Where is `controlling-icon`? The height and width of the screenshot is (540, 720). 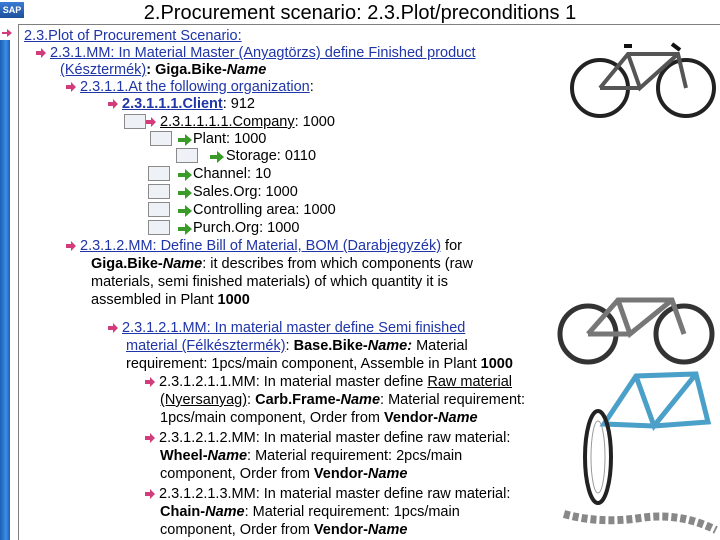
controlling-icon is located at coordinates (159, 209).